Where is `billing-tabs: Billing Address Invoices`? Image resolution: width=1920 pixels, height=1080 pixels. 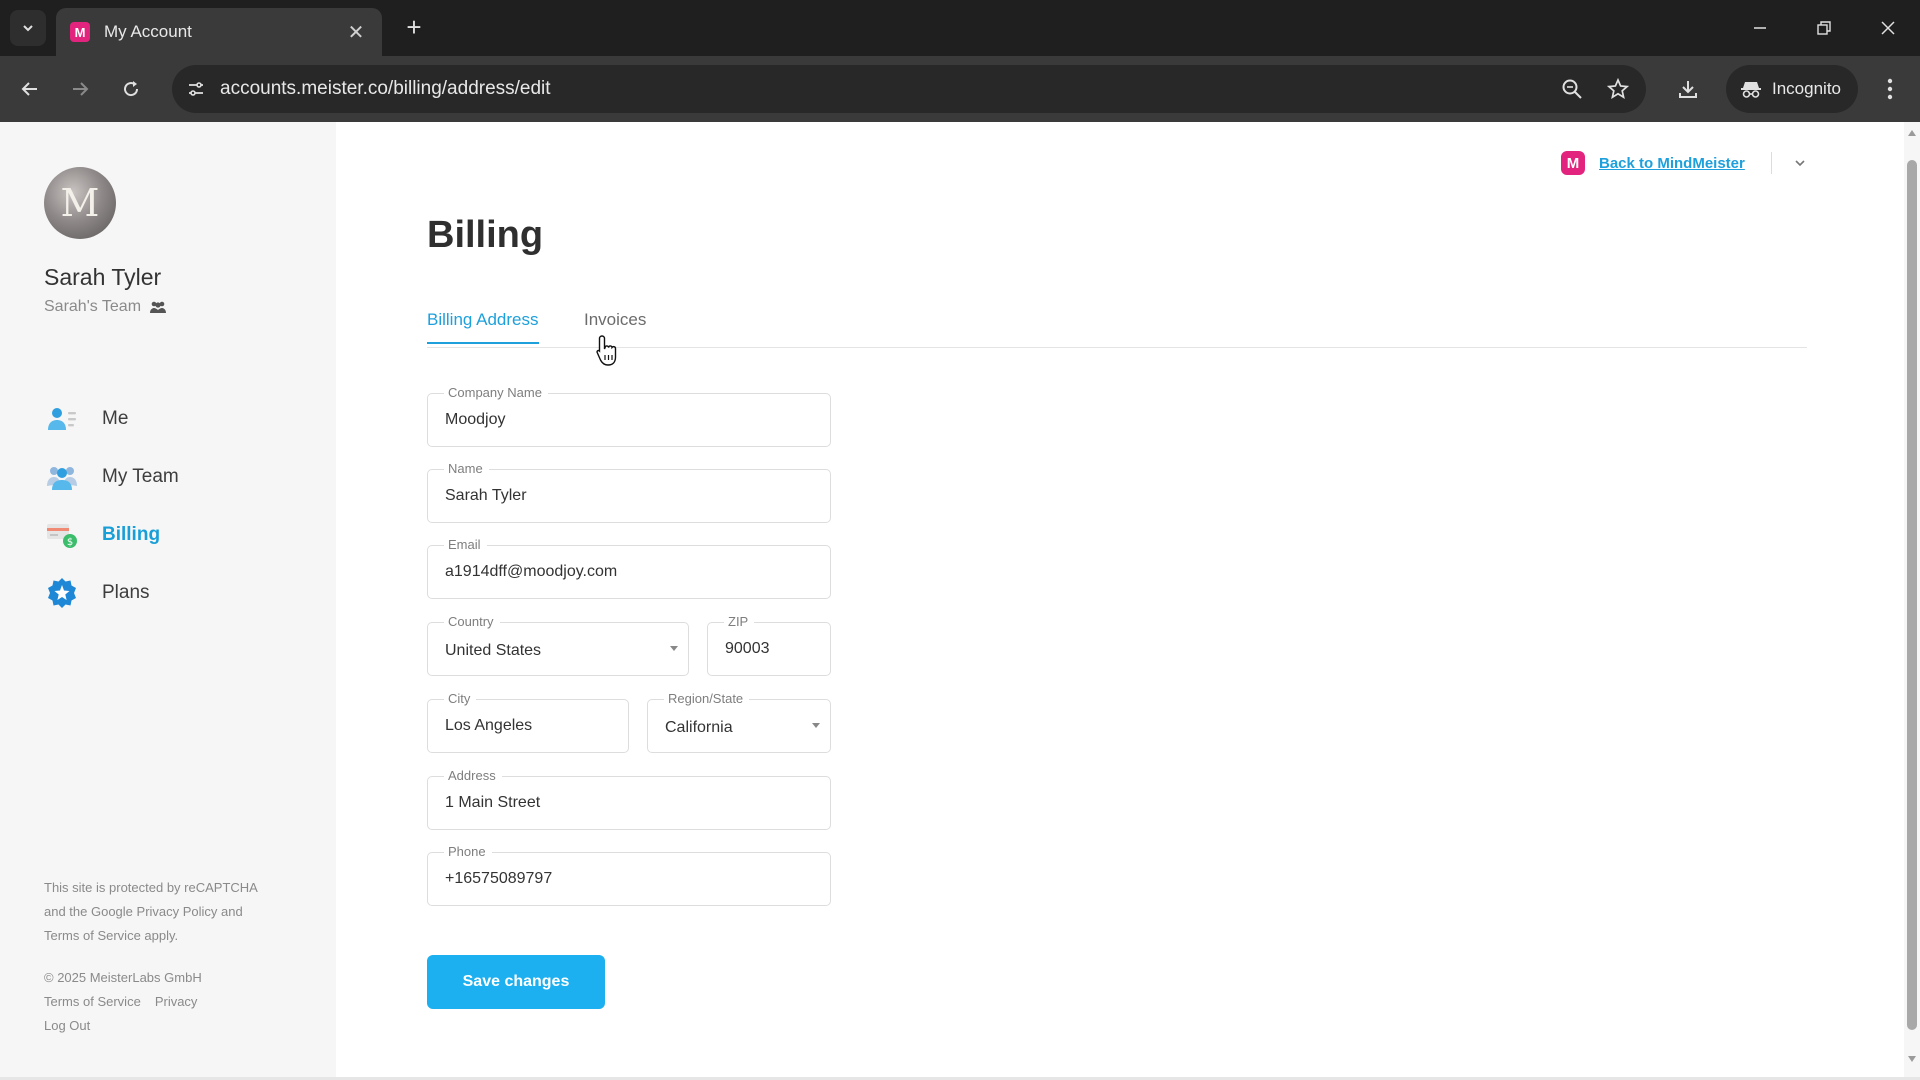
billing-tabs: Billing Address Invoices is located at coordinates (1117, 329).